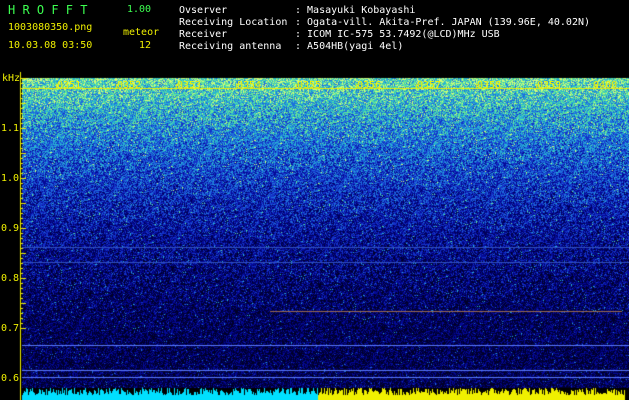  What do you see at coordinates (355, 10) in the screenshot?
I see `observer-value: : Masayuki Kobayashi` at bounding box center [355, 10].